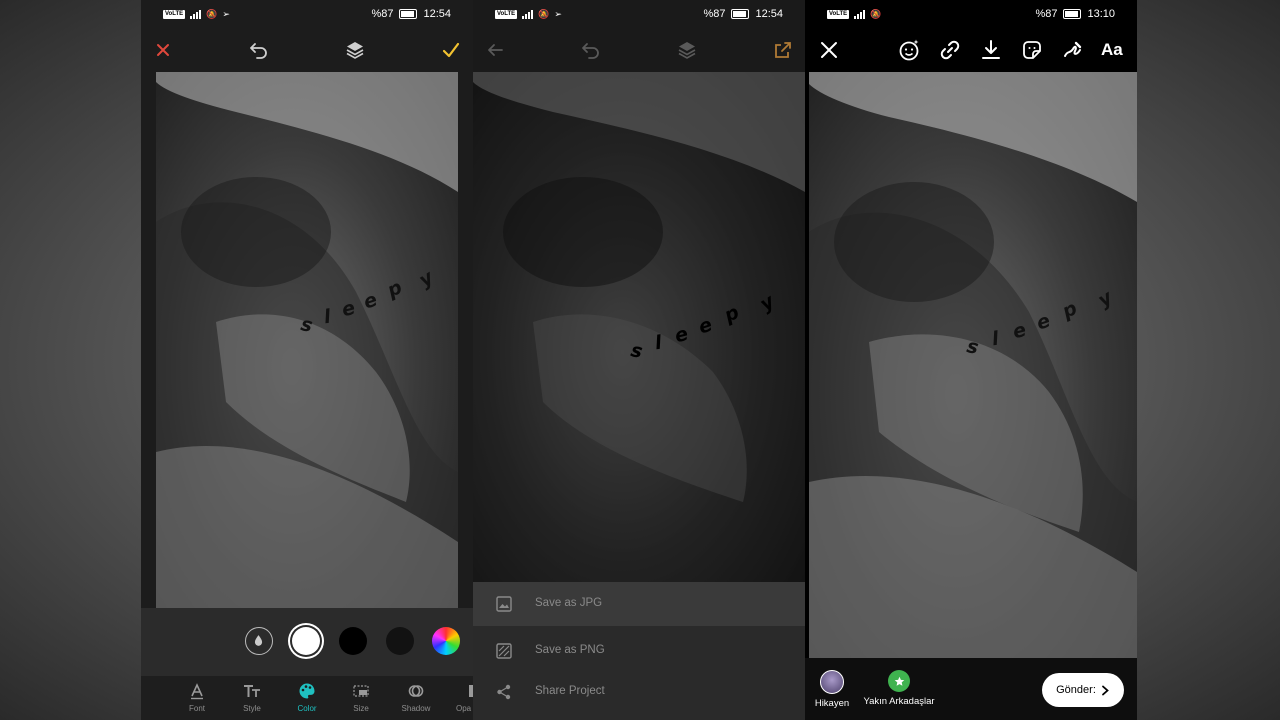  What do you see at coordinates (639, 692) in the screenshot?
I see `share-project-item: Share Project` at bounding box center [639, 692].